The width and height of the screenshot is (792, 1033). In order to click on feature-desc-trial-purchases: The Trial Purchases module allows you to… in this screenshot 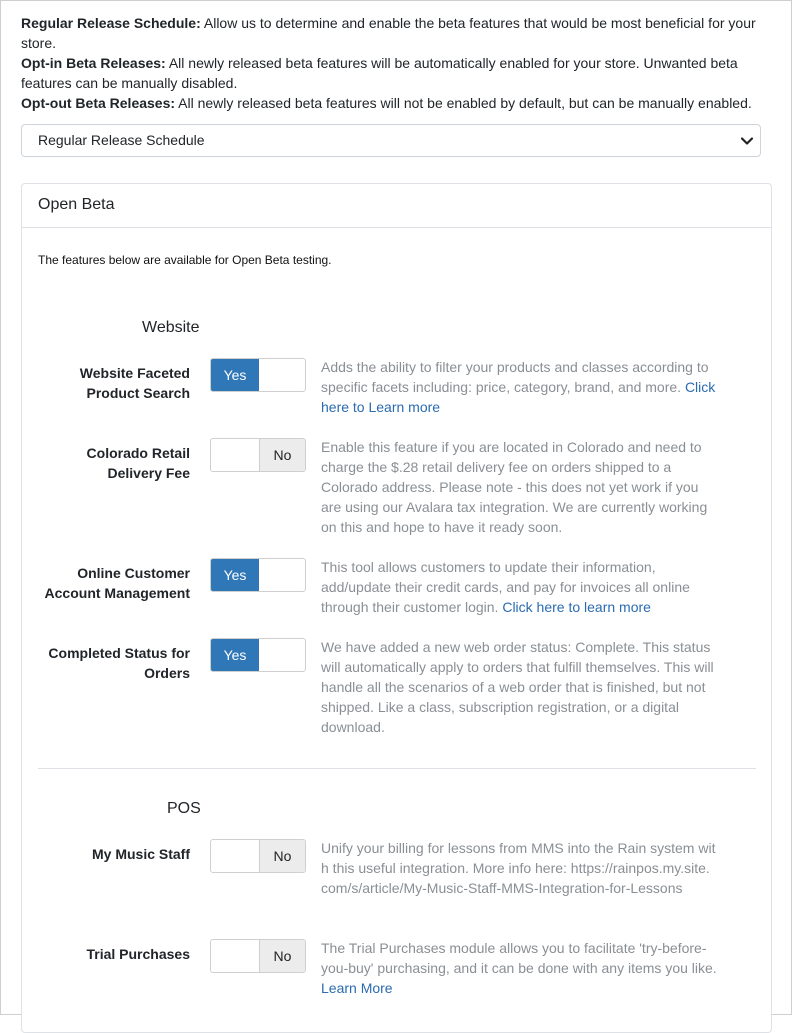, I will do `click(521, 968)`.